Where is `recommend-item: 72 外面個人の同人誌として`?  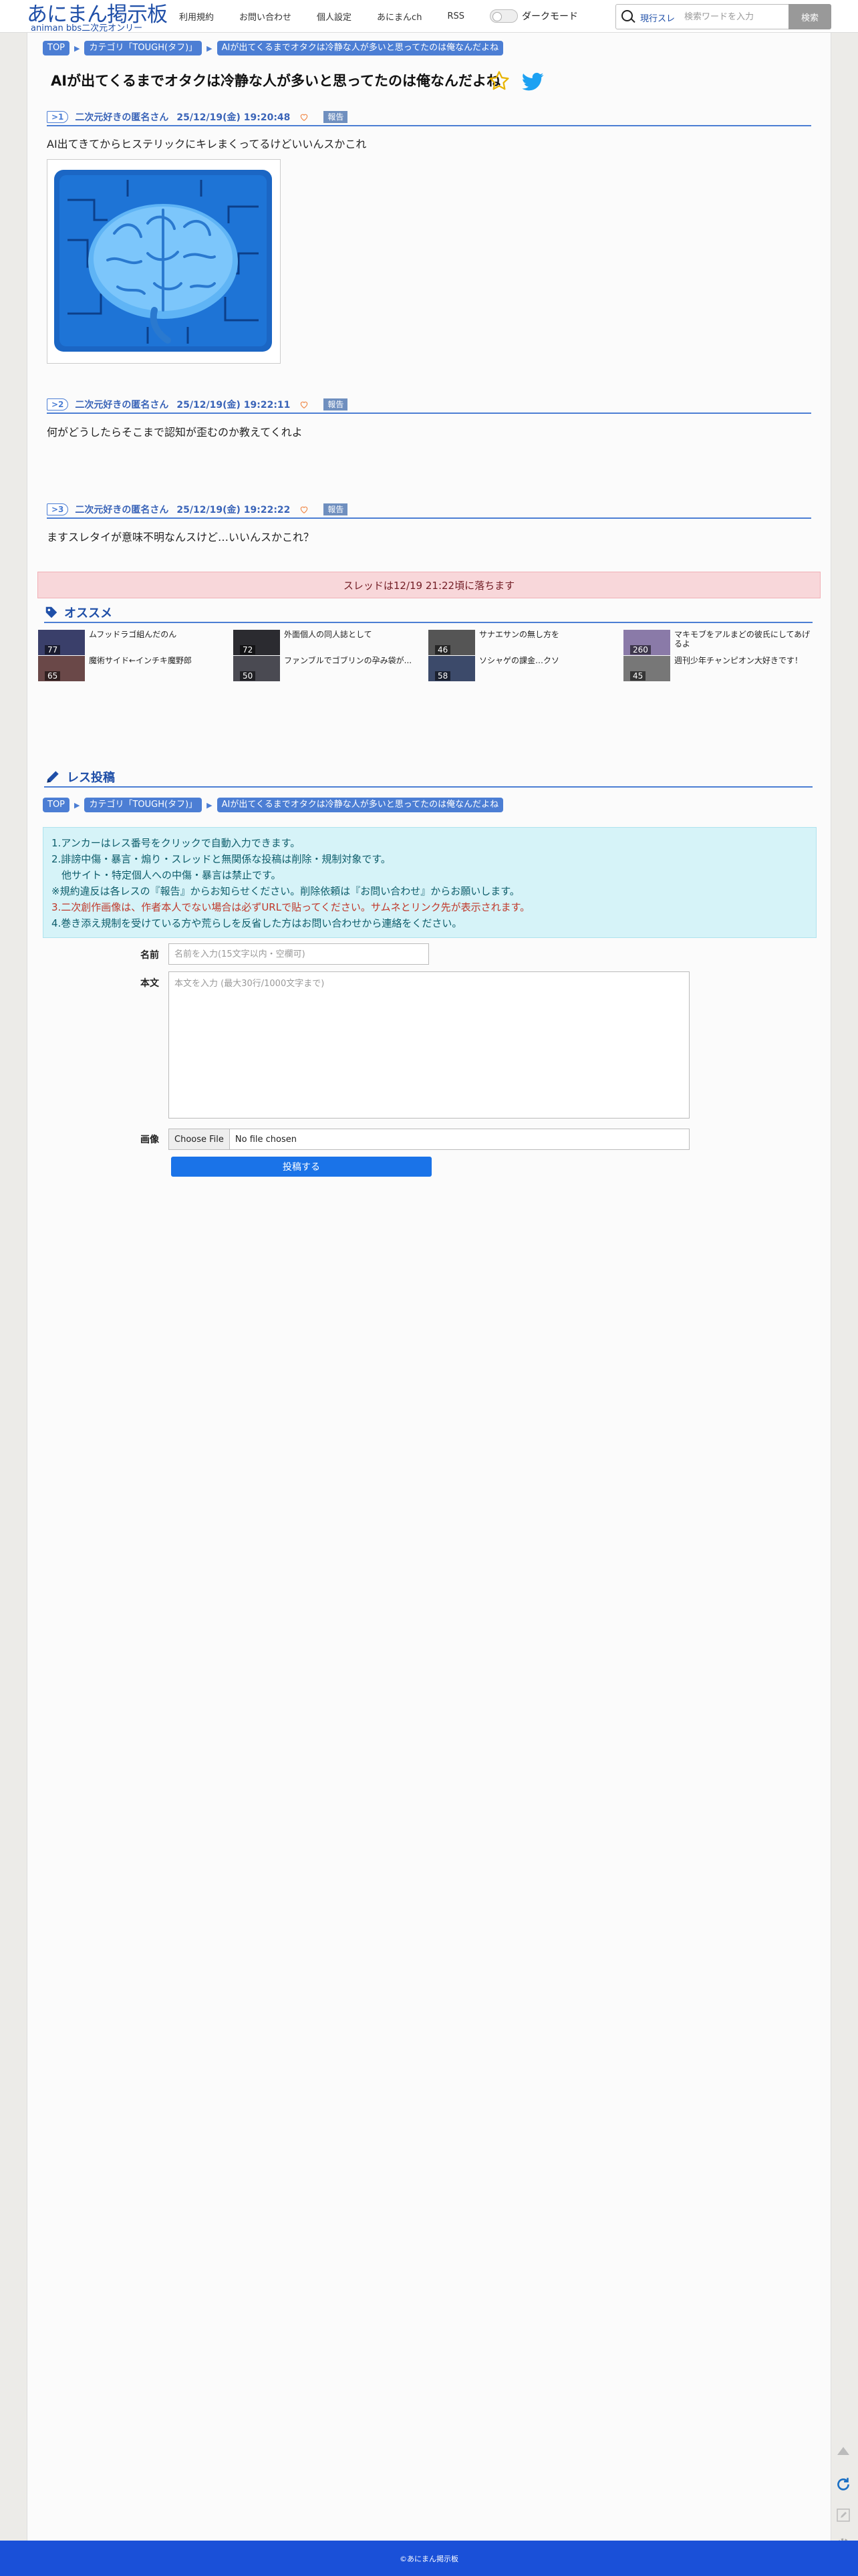 recommend-item: 72 外面個人の同人誌として is located at coordinates (330, 643).